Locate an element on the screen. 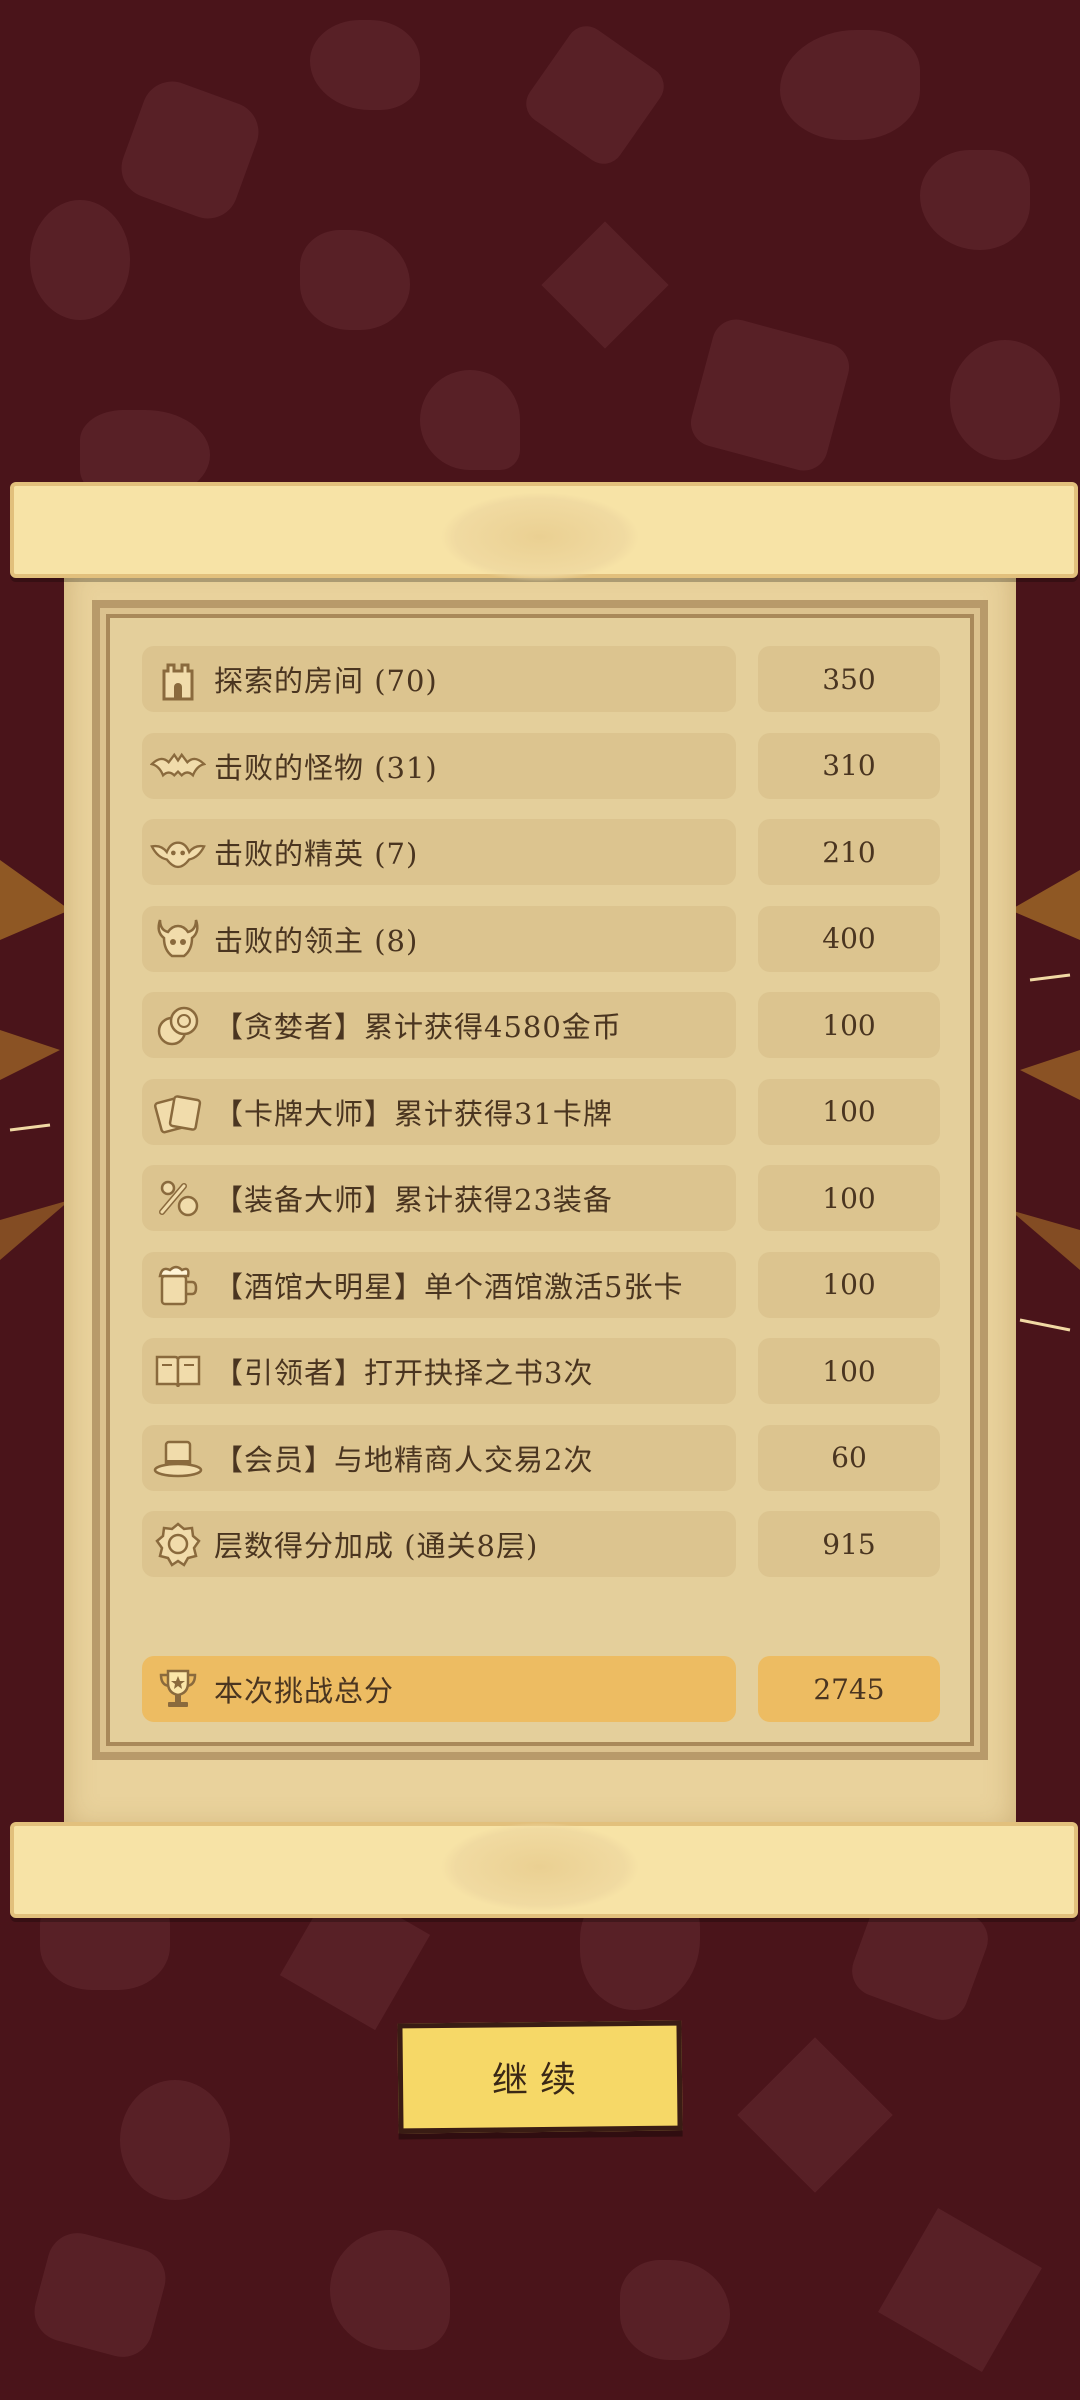 This screenshot has width=1080, height=2400. score-row-elites: 击败的精英 (7) 210 is located at coordinates (542, 852).